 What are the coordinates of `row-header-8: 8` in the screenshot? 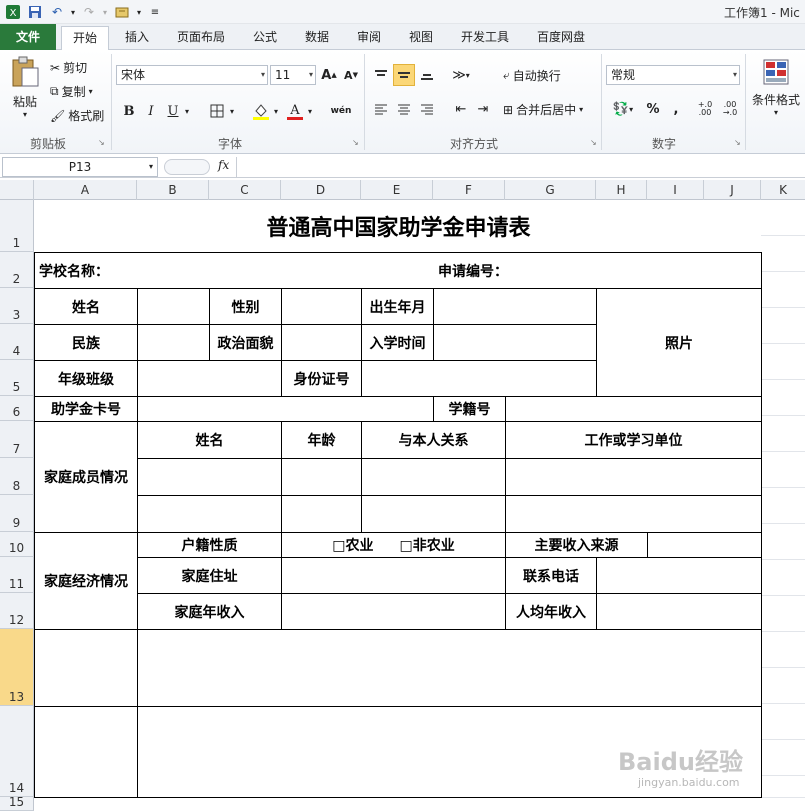 It's located at (17, 476).